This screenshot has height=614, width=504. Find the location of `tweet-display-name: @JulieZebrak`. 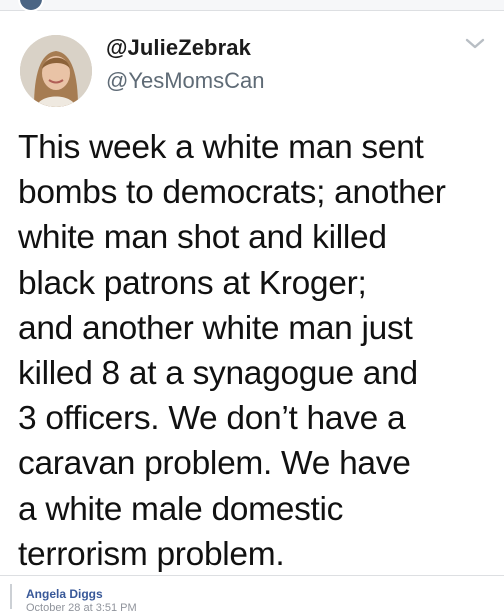

tweet-display-name: @JulieZebrak is located at coordinates (178, 48).